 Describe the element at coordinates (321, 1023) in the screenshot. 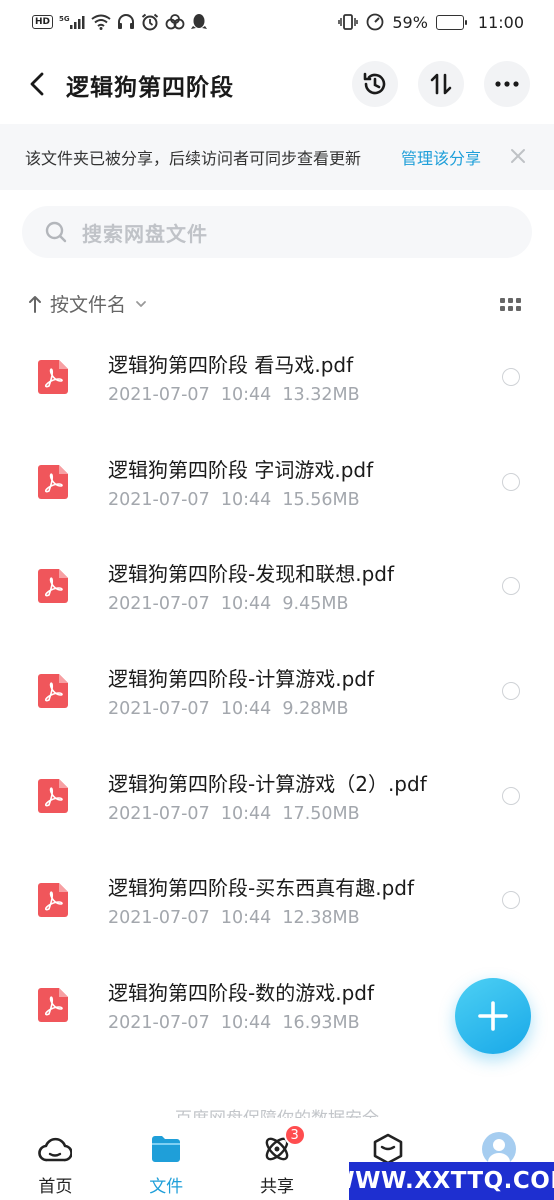

I see `file-size: 16.93MB` at that location.